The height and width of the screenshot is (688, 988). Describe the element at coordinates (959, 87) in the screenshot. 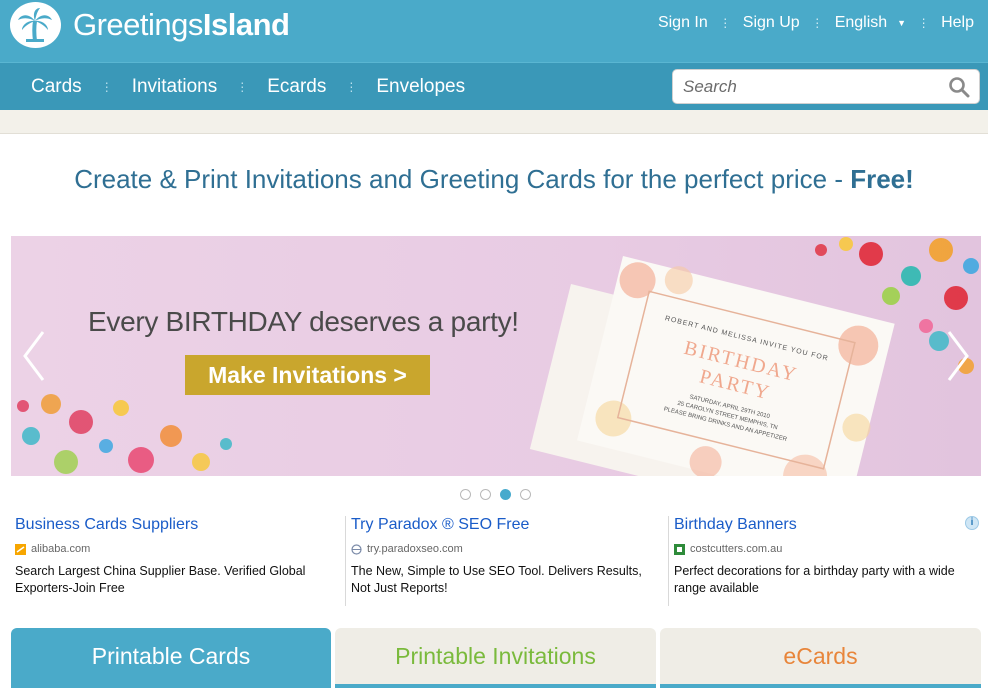

I see `search-icon` at that location.